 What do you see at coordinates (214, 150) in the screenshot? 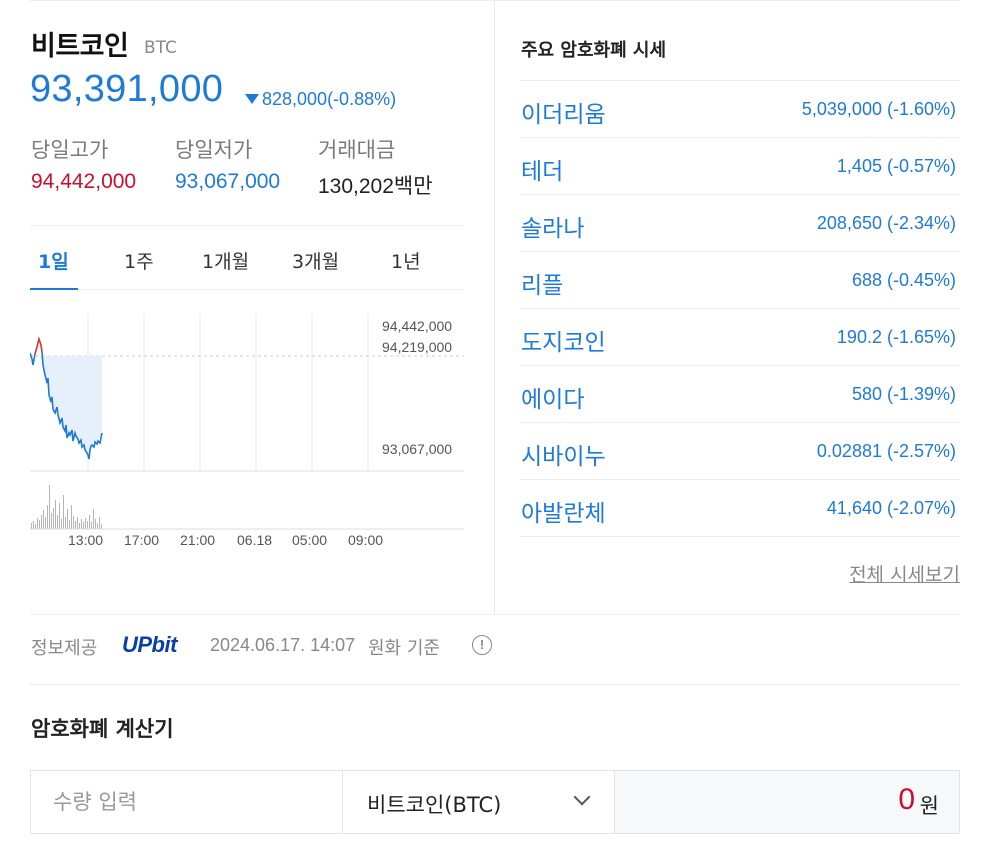
I see `stat-label-low: 당일저가` at bounding box center [214, 150].